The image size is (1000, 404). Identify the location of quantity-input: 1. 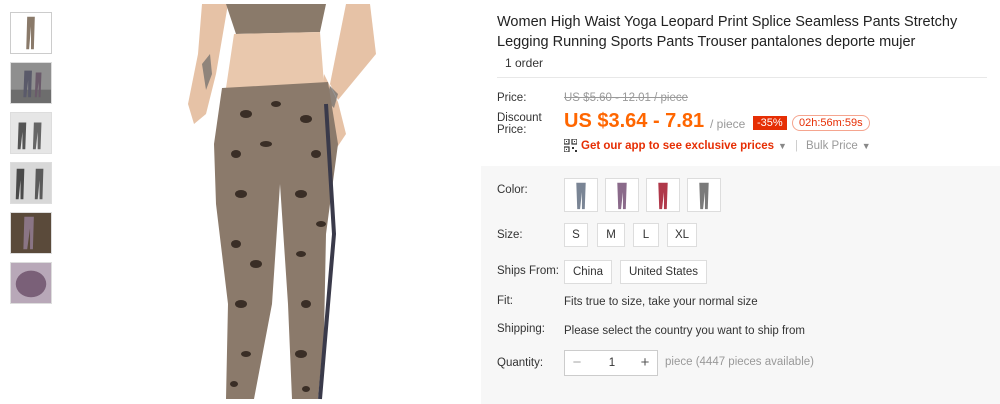
(612, 363).